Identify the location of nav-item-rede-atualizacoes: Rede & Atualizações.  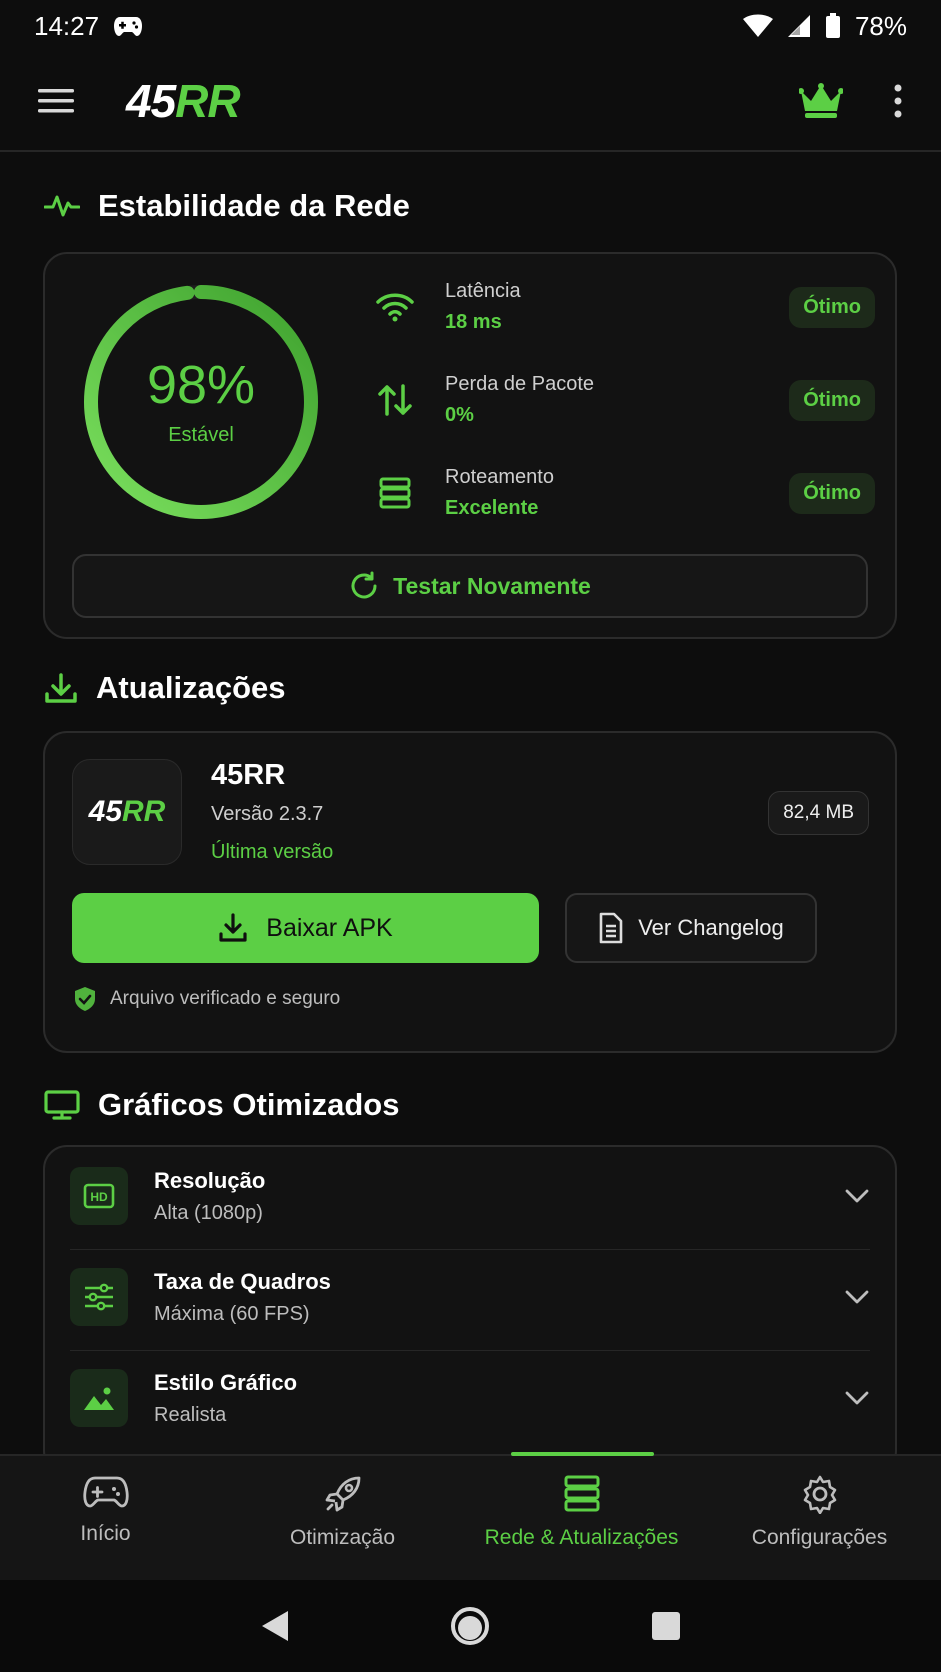
(581, 1512).